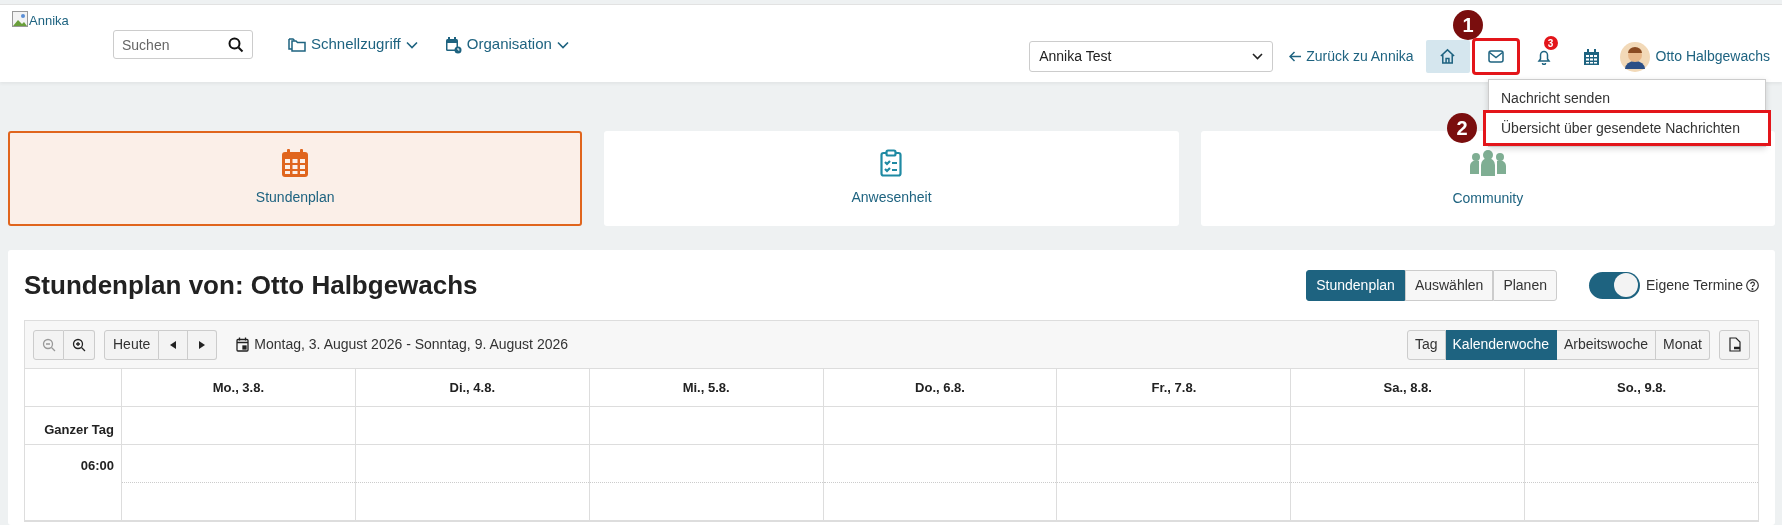 The height and width of the screenshot is (525, 1782). I want to click on help-icon, so click(1752, 285).